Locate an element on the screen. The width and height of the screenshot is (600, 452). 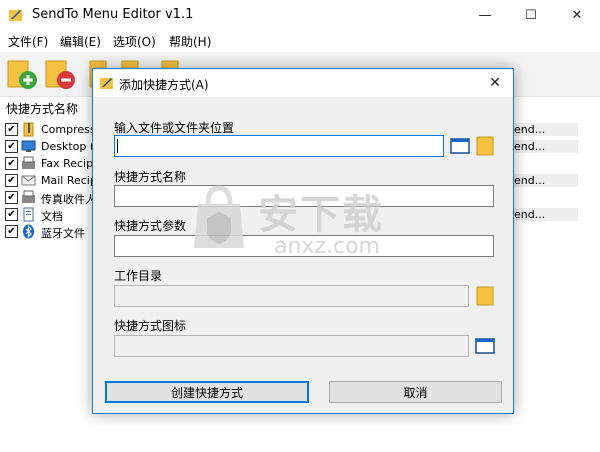
mail-icon is located at coordinates (28, 180).